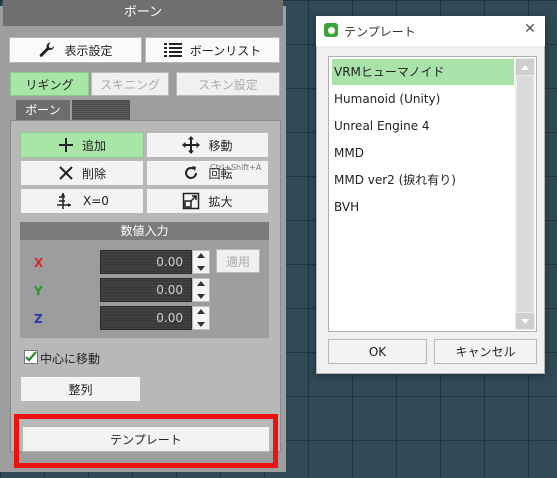  Describe the element at coordinates (423, 126) in the screenshot. I see `template-item-unreal-engine-4: Unreal Engine 4` at that location.